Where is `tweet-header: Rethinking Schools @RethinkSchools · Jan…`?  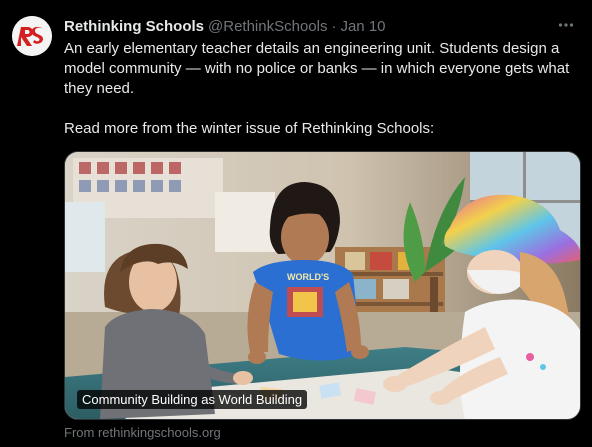 tweet-header: Rethinking Schools @RethinkSchools · Jan… is located at coordinates (322, 27).